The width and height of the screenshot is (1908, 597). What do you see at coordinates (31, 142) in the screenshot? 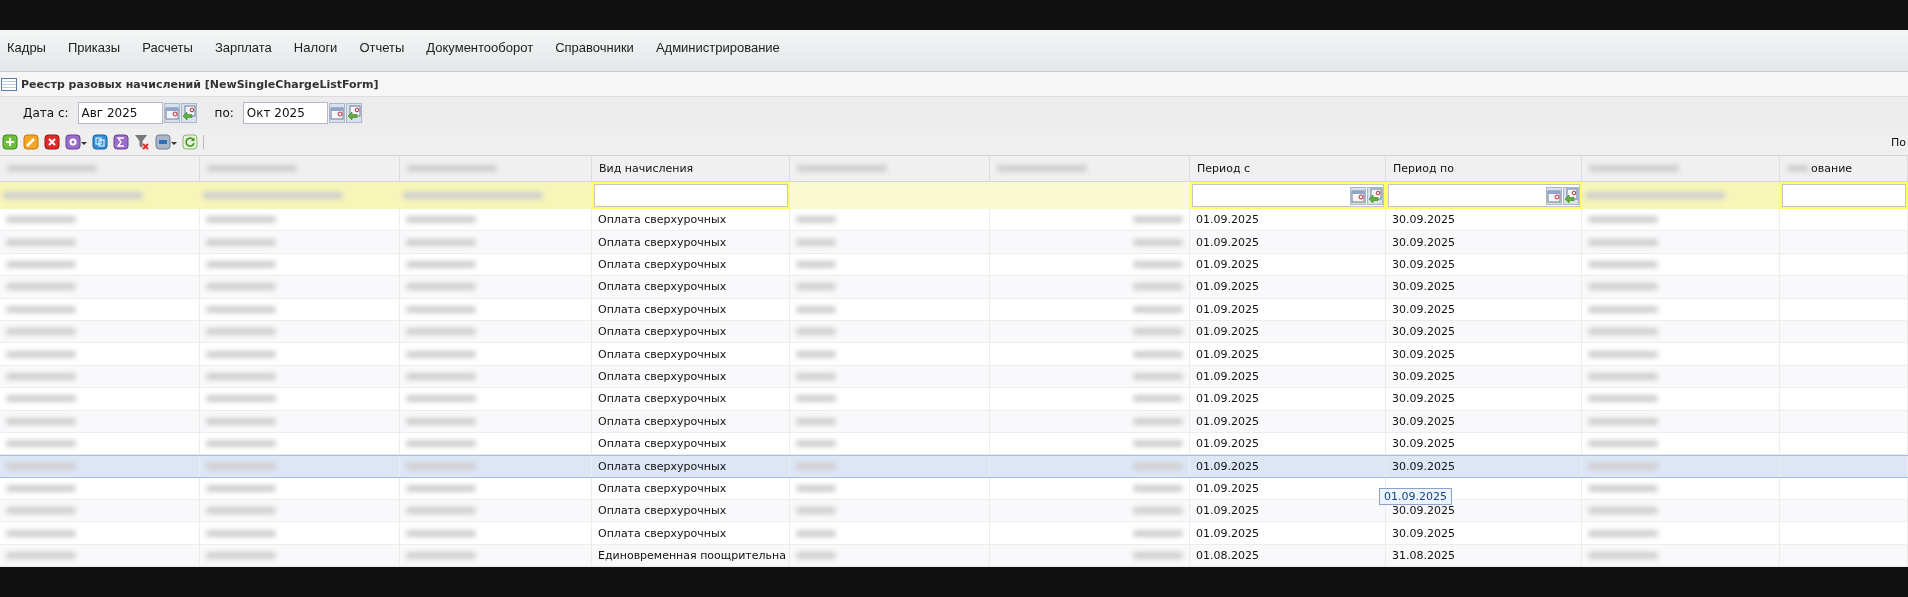
I see `pencil-icon` at bounding box center [31, 142].